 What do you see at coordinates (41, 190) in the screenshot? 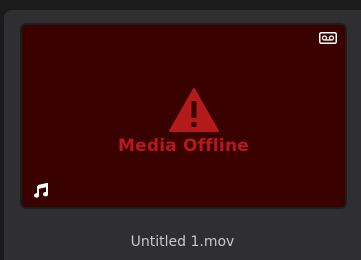
I see `audio-note-icon` at bounding box center [41, 190].